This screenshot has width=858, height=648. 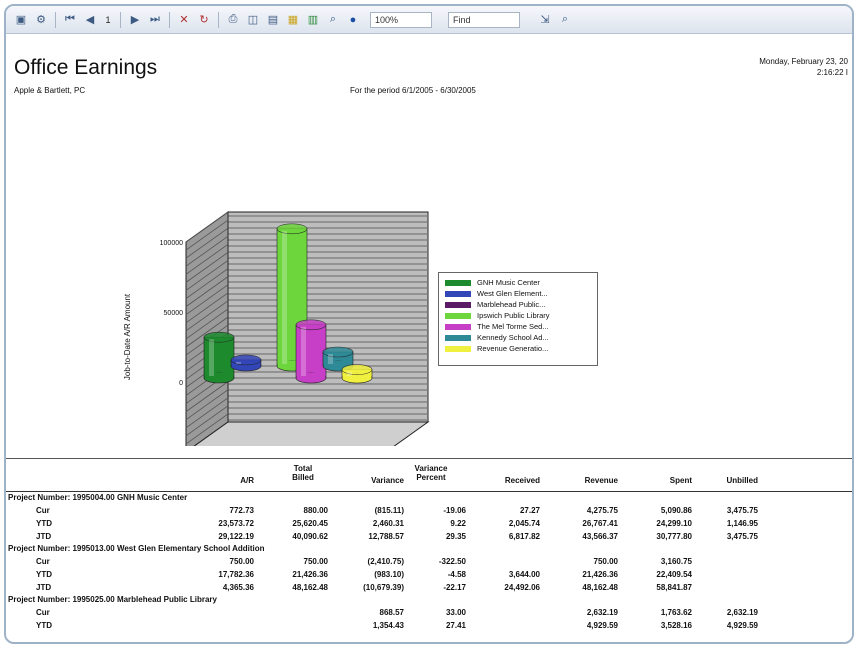 What do you see at coordinates (238, 587) in the screenshot?
I see `table-cell: 4,365.36` at bounding box center [238, 587].